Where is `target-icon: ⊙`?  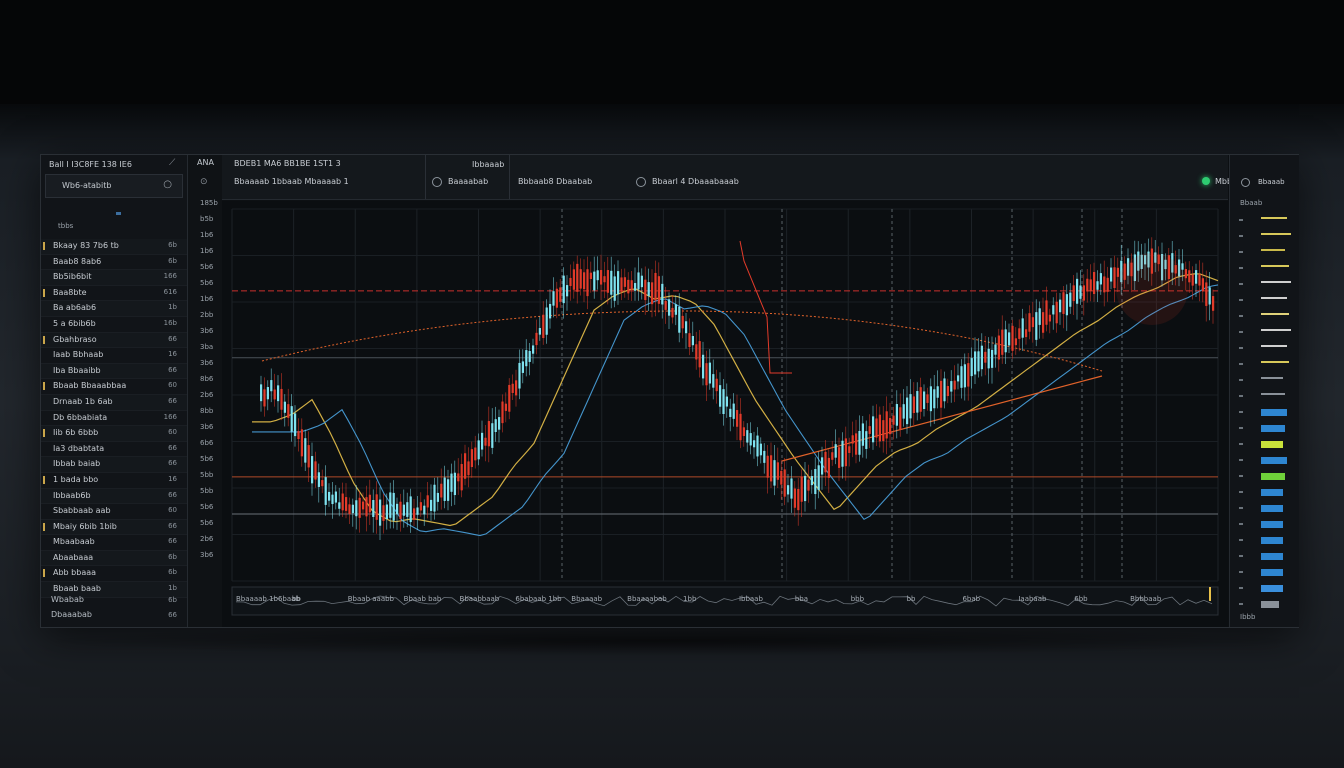
target-icon: ⊙ is located at coordinates (204, 182).